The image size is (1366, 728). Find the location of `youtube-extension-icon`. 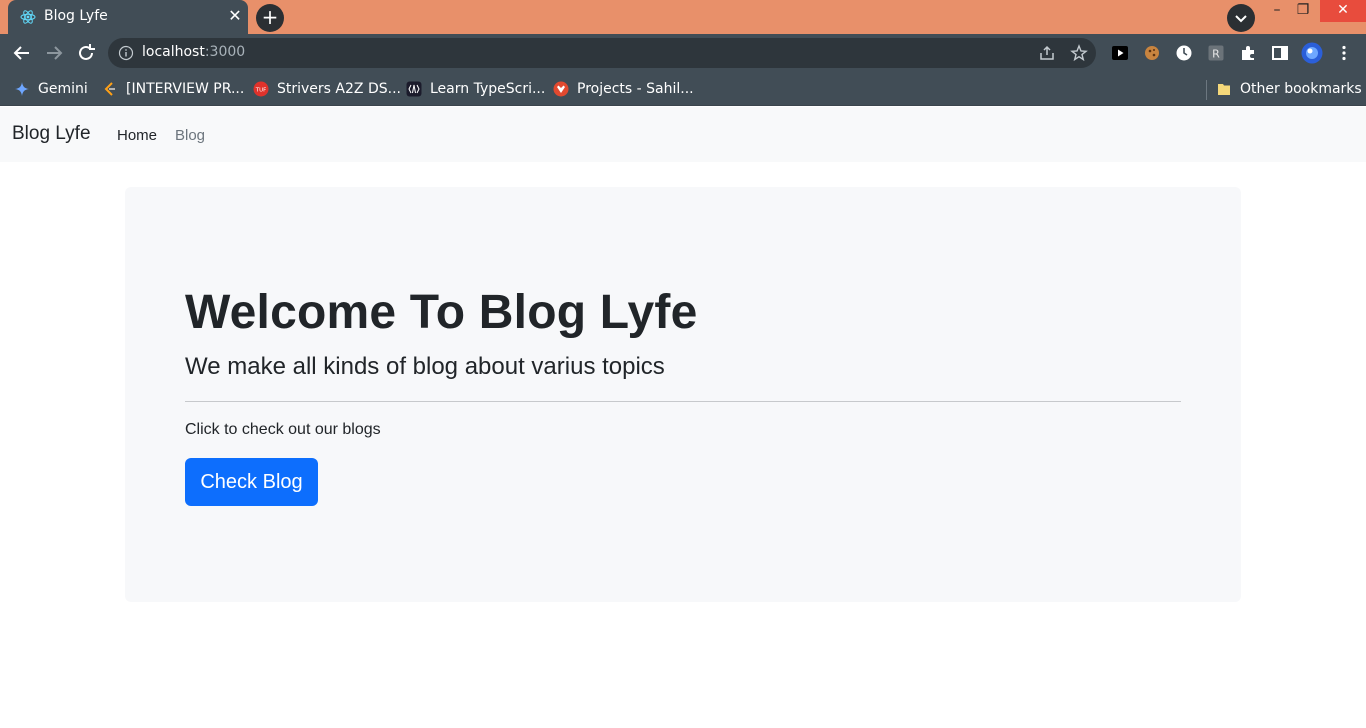

youtube-extension-icon is located at coordinates (1120, 53).